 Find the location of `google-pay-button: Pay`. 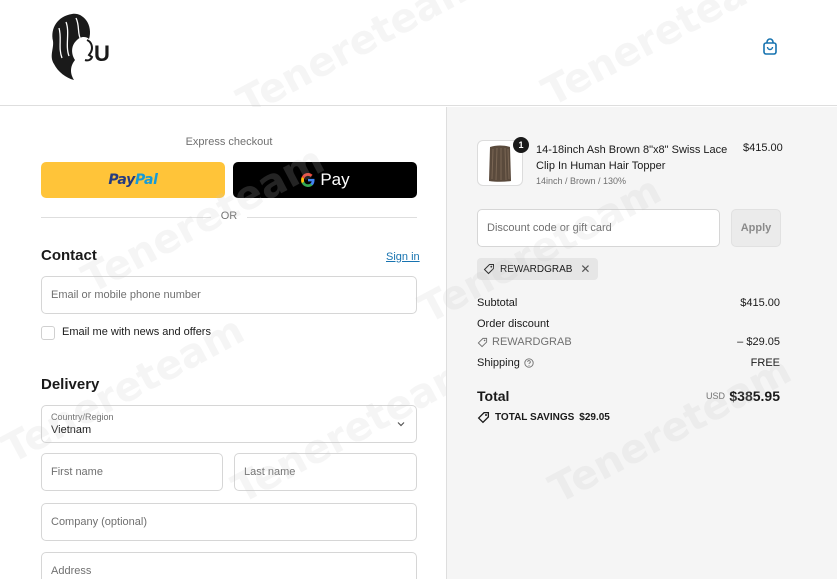

google-pay-button: Pay is located at coordinates (325, 180).